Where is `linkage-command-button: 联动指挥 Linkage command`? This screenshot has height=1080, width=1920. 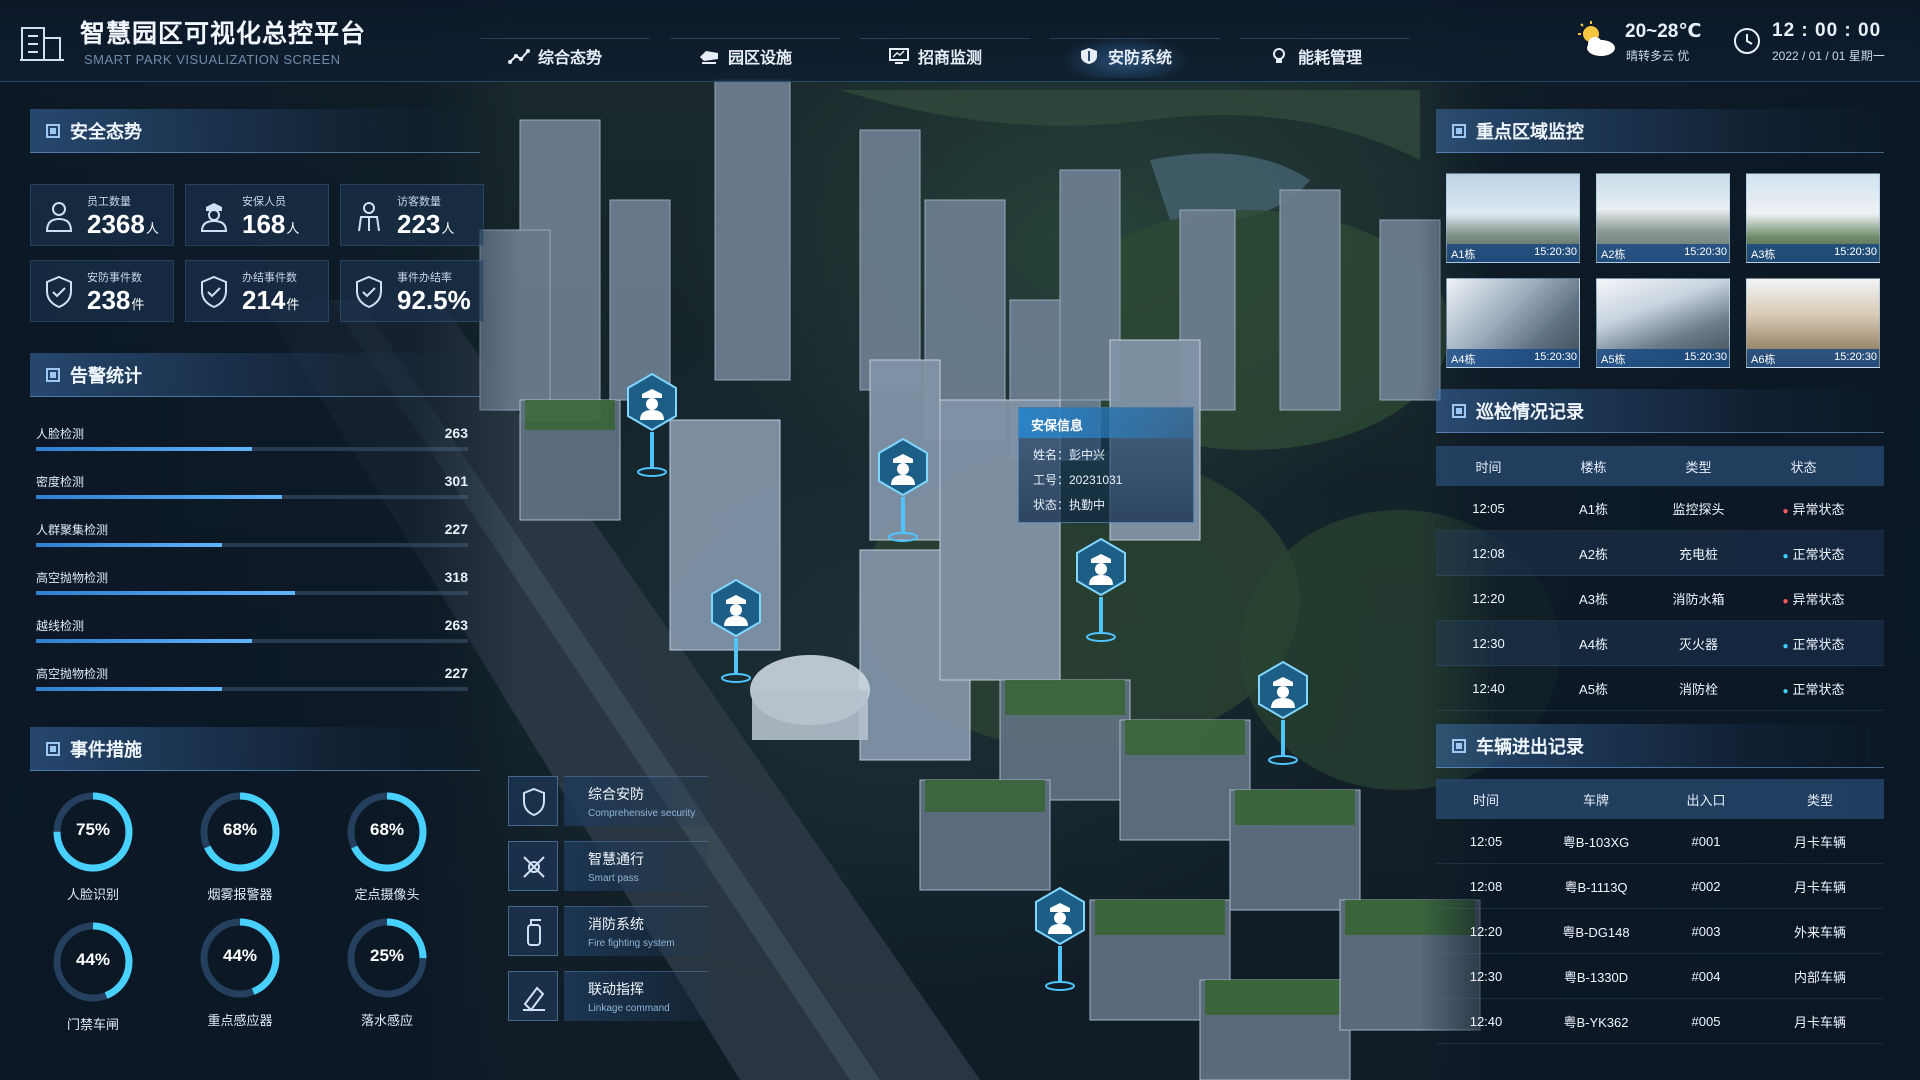
linkage-command-button: 联动指挥 Linkage command is located at coordinates (608, 996).